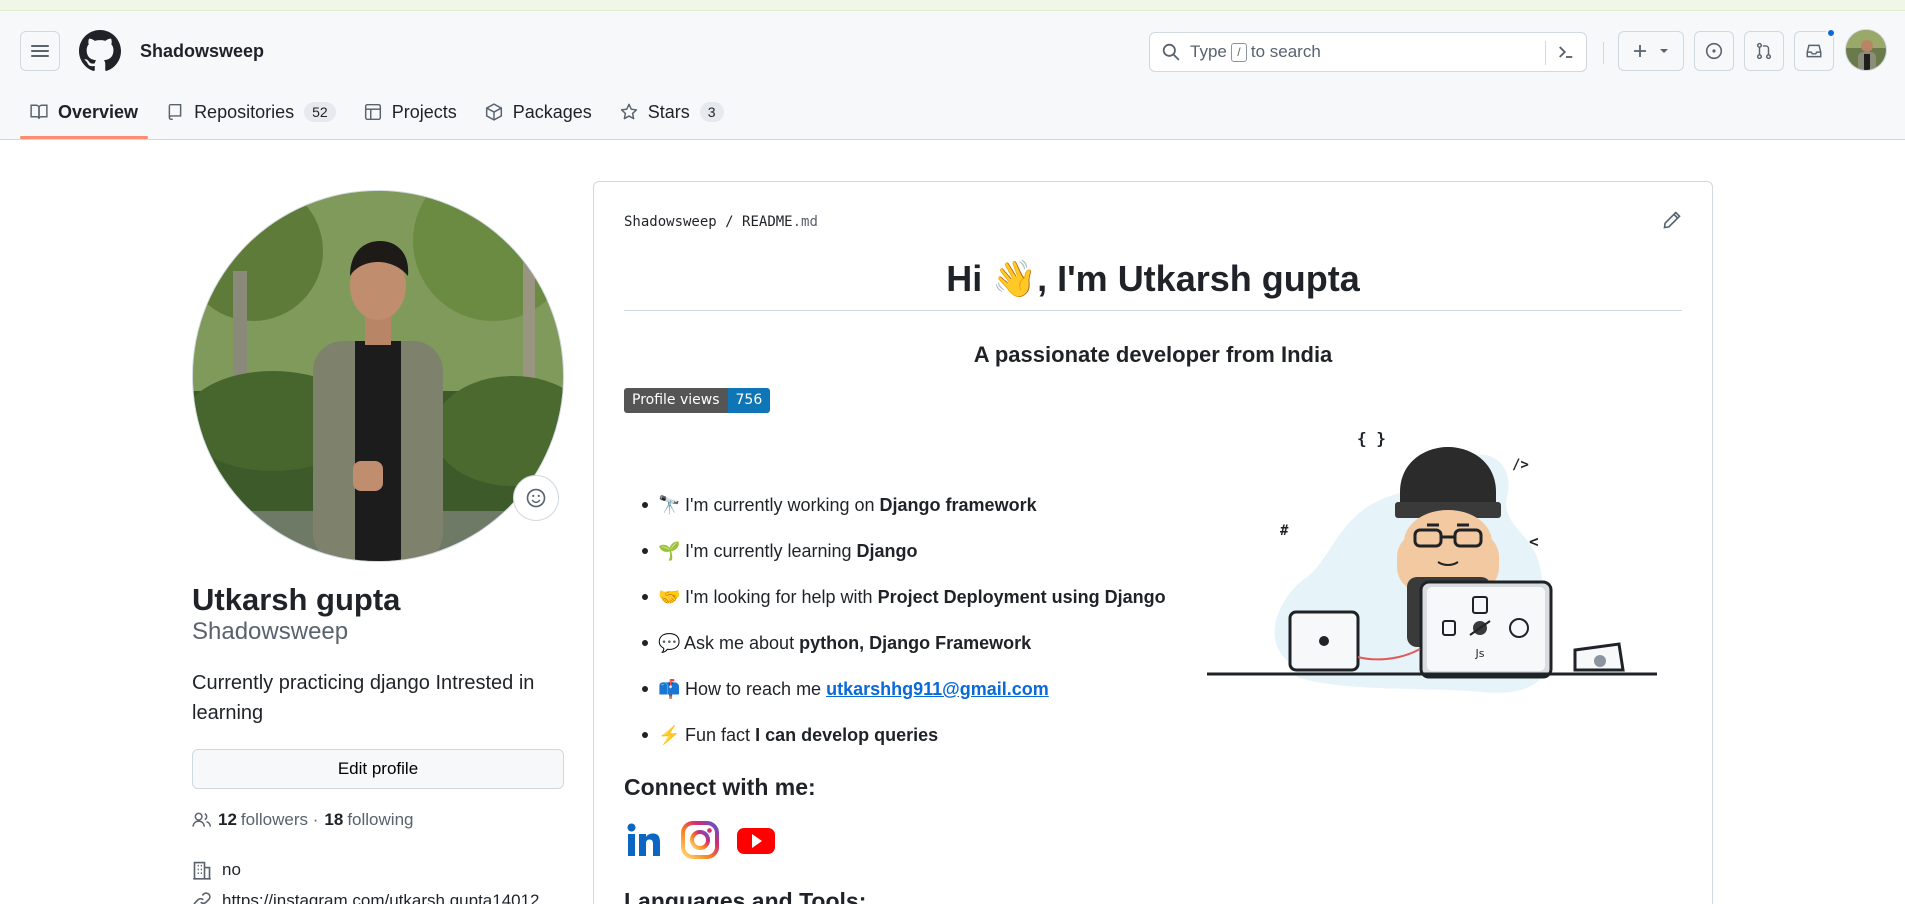 The width and height of the screenshot is (1905, 904). I want to click on tab-projects: Projects, so click(410, 112).